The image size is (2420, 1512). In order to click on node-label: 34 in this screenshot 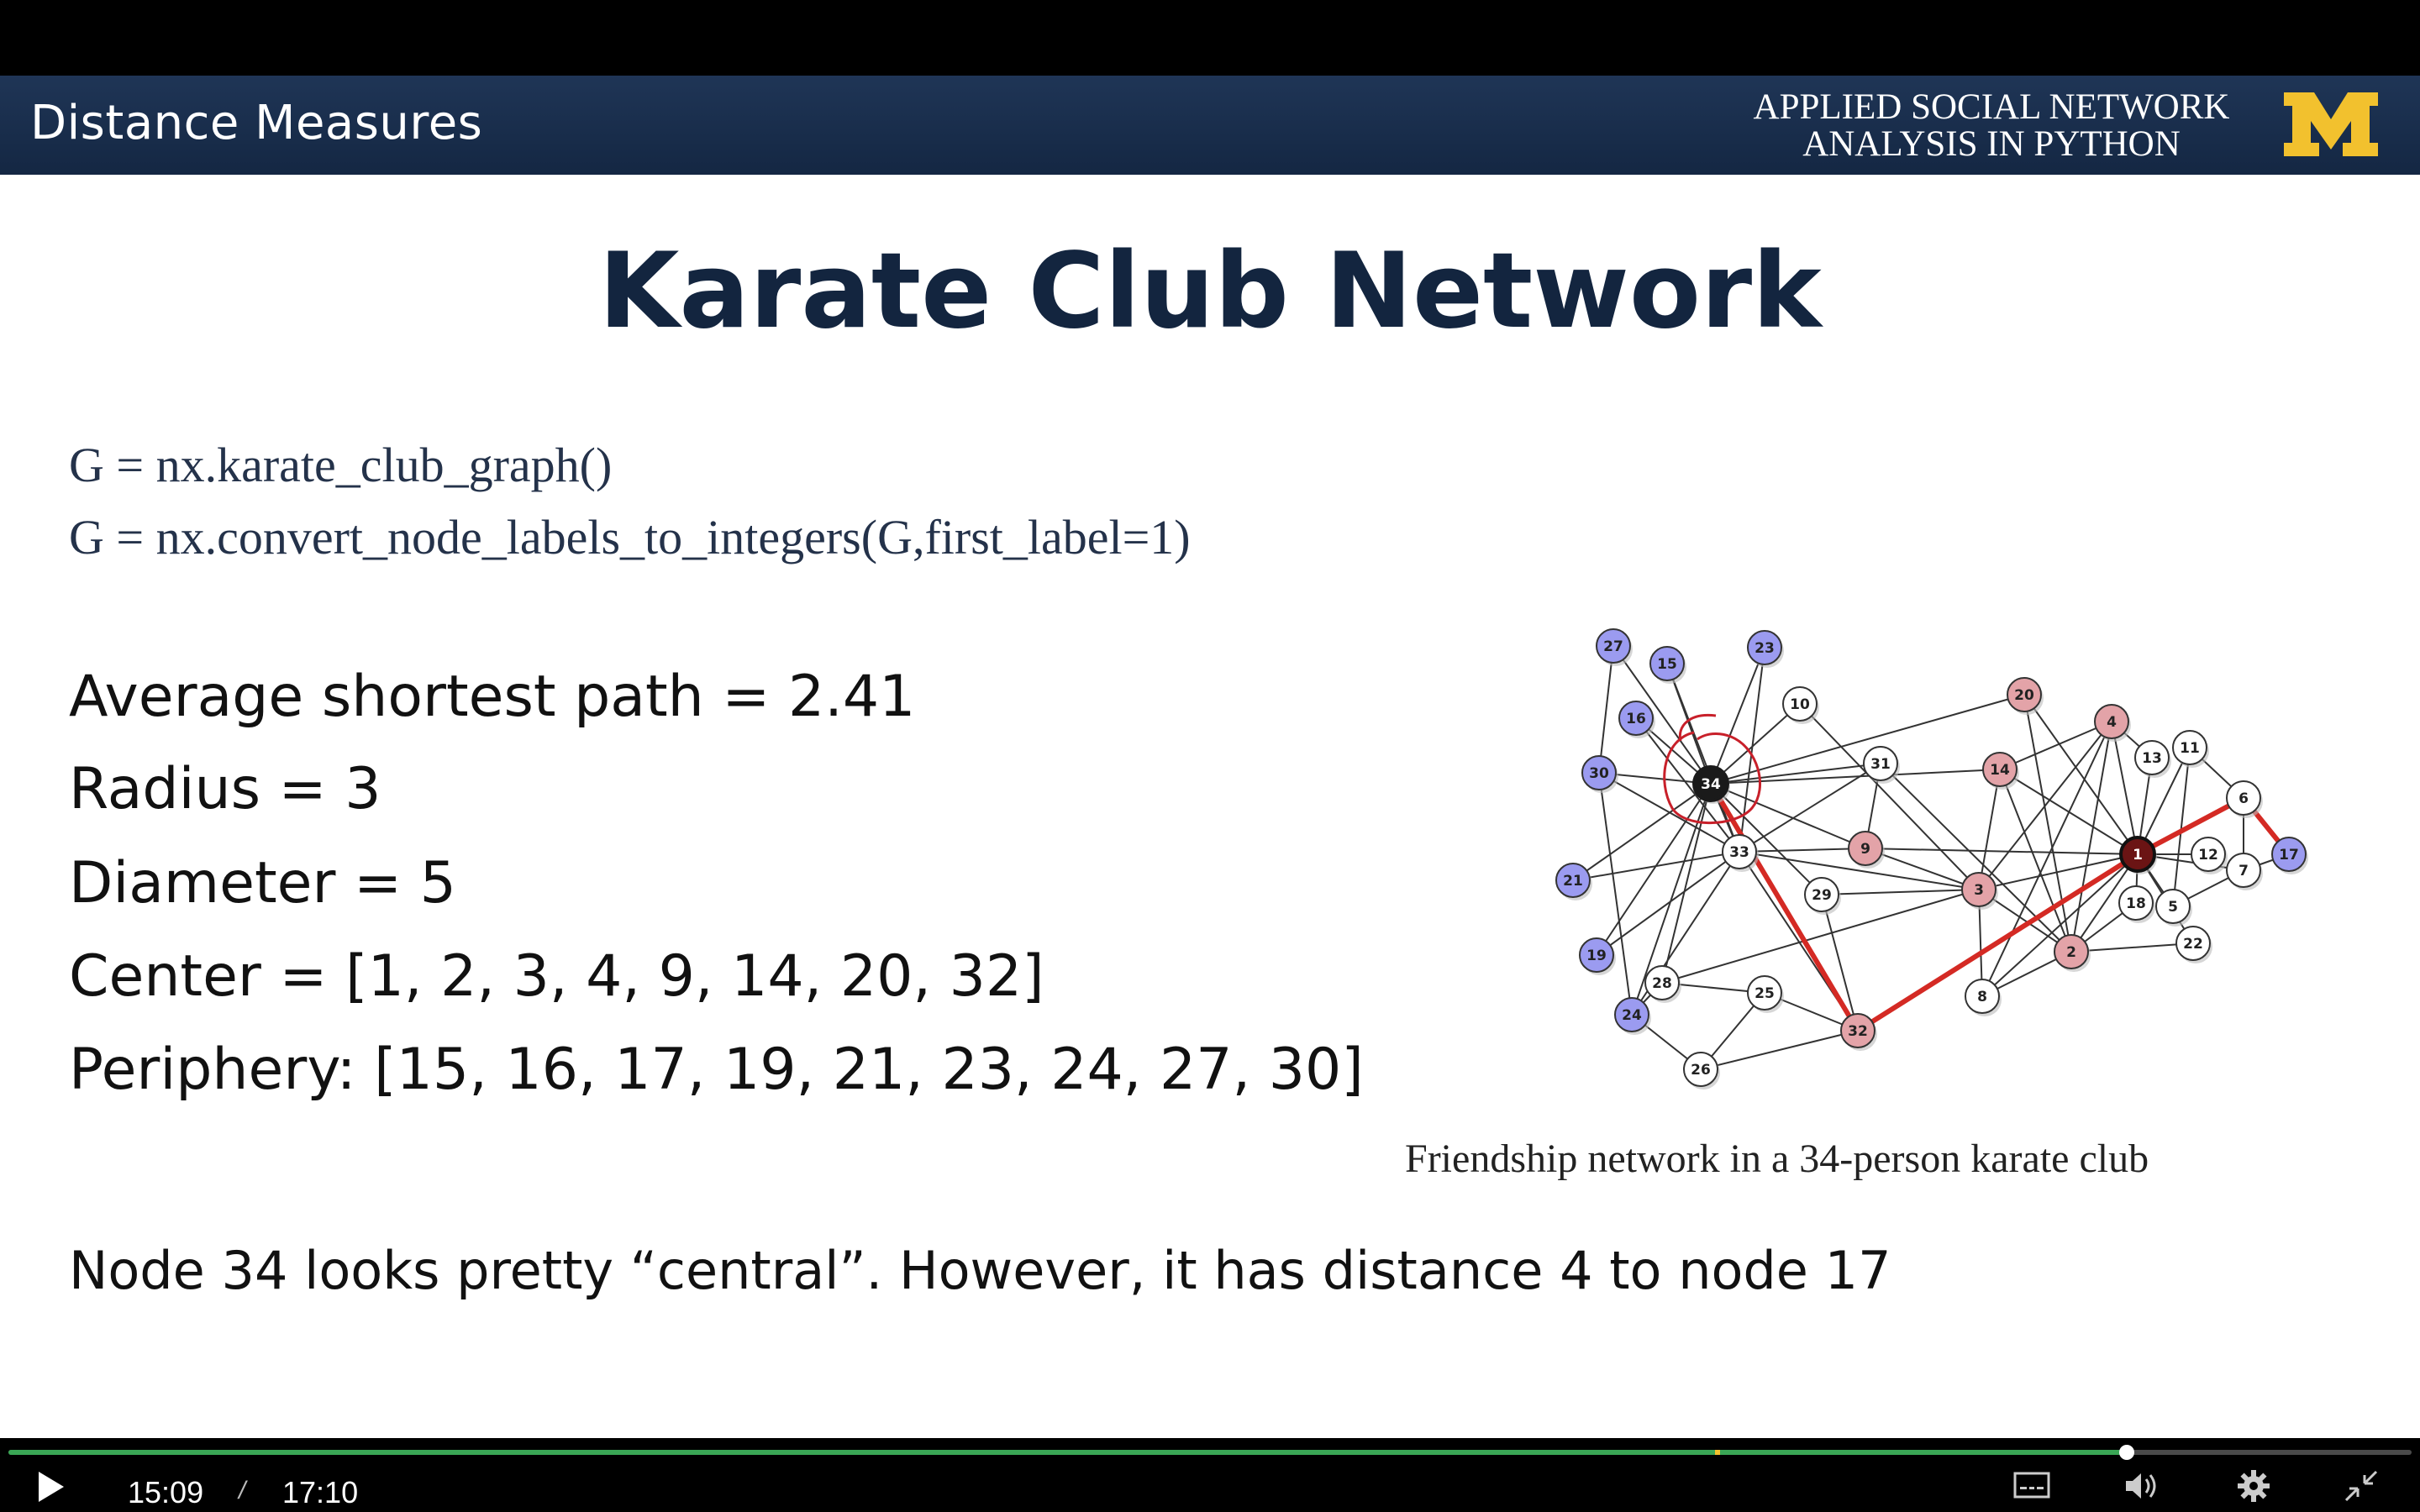, I will do `click(1711, 784)`.